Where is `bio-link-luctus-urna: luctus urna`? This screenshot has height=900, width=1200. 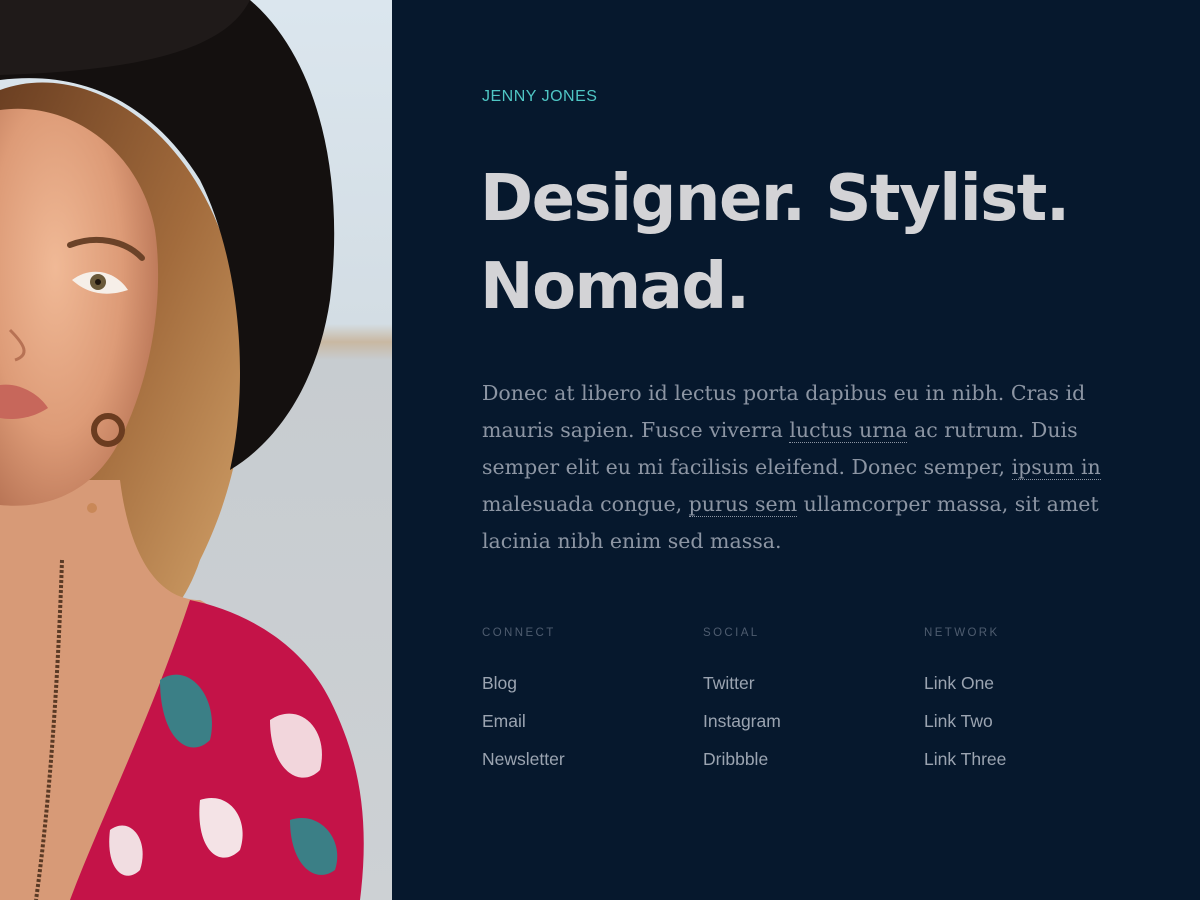
bio-link-luctus-urna: luctus urna is located at coordinates (848, 430).